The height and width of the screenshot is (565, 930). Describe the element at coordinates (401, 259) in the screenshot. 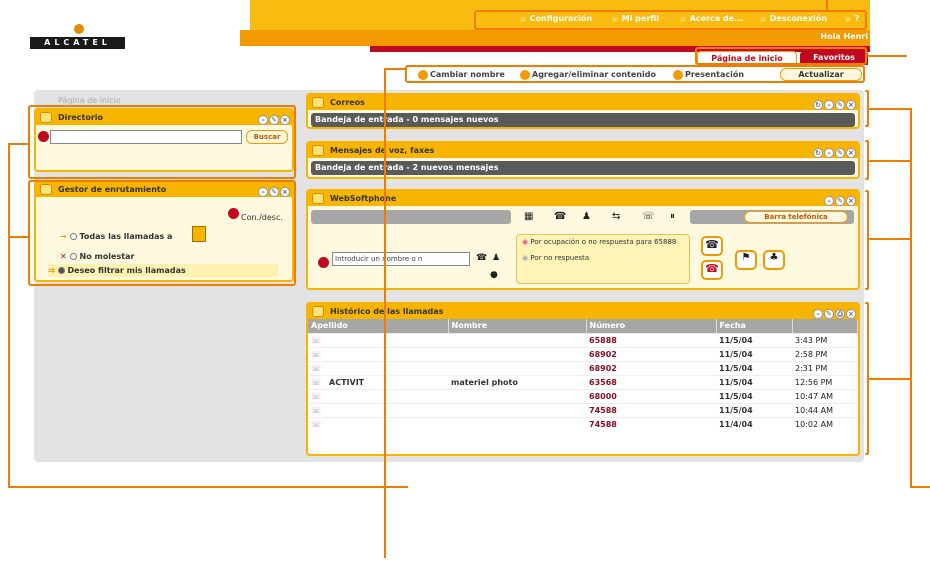

I see `softphone-dial-input: Introducir un nombre o n` at that location.